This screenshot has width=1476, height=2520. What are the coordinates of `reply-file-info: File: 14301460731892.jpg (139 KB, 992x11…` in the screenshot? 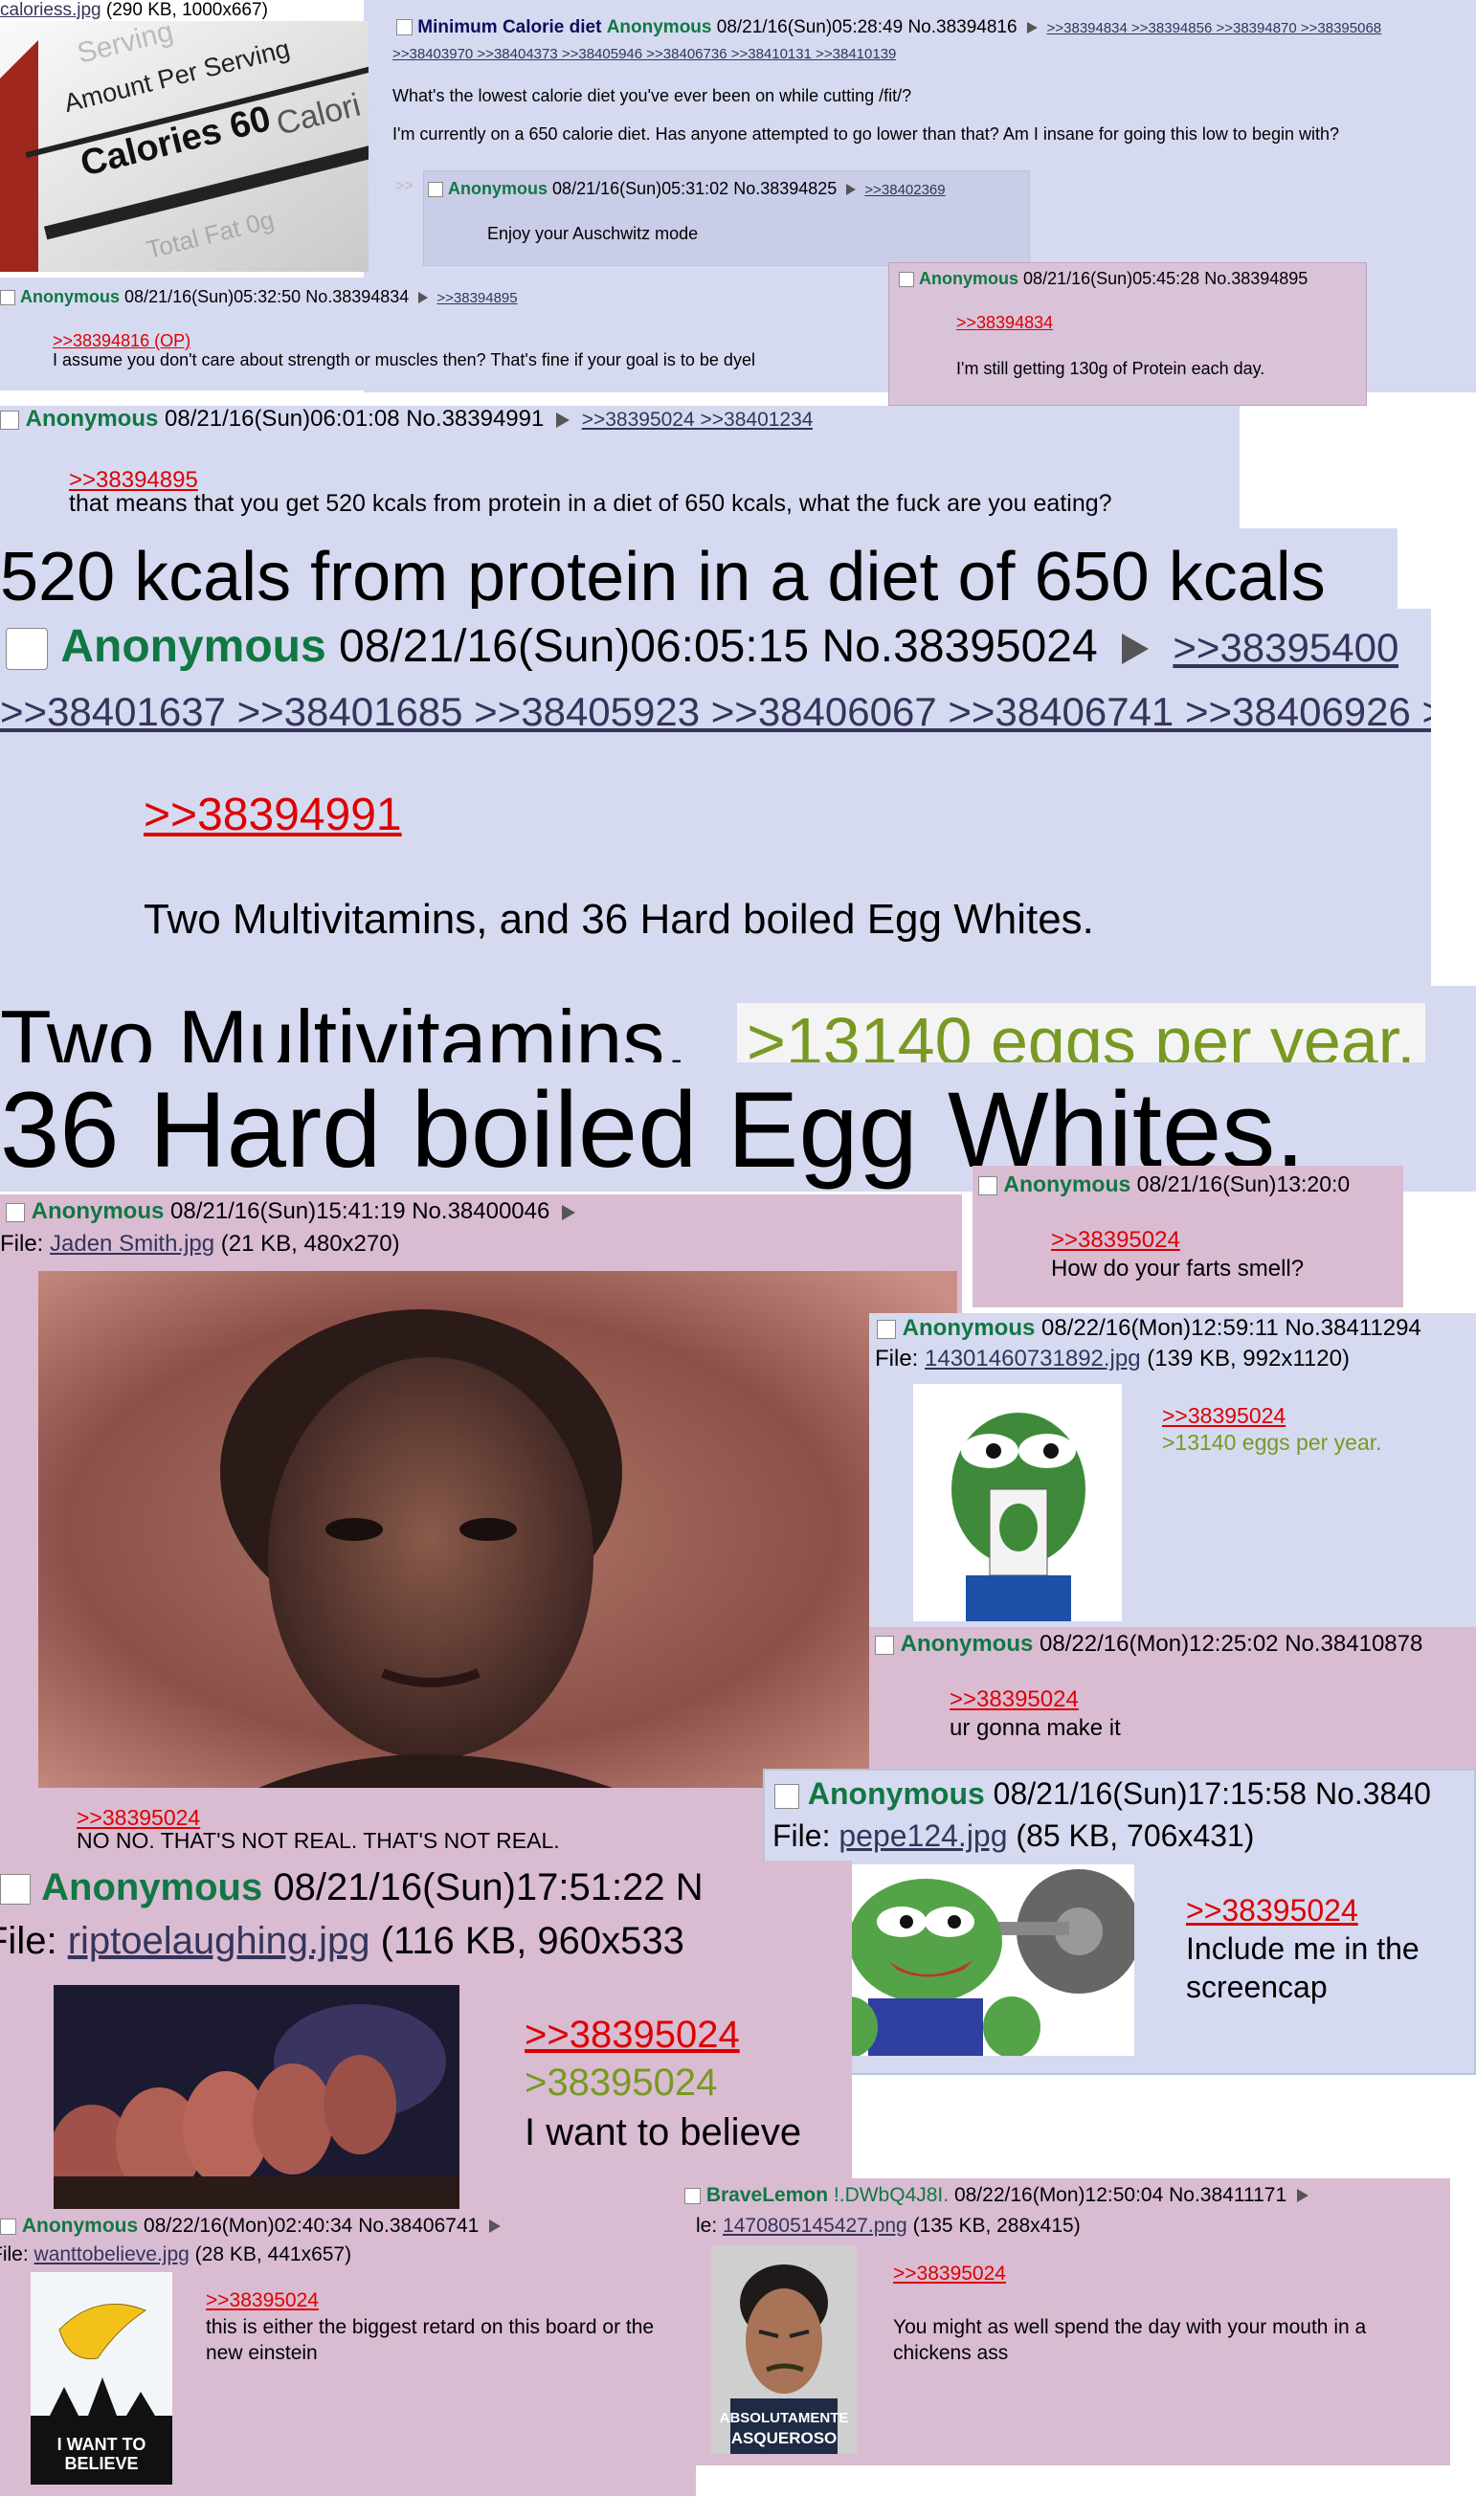 It's located at (1112, 1359).